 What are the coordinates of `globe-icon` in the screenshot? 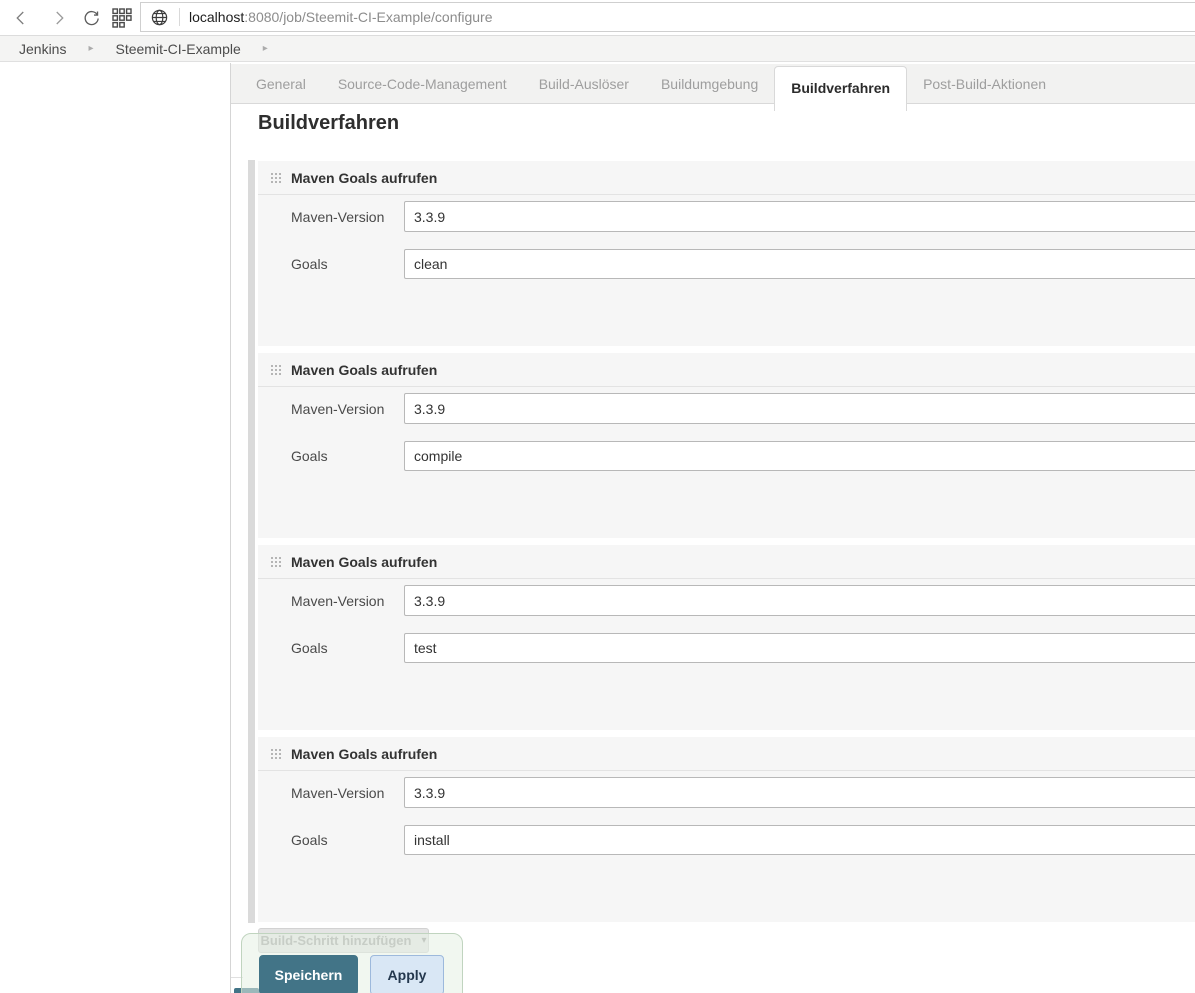 It's located at (159, 17).